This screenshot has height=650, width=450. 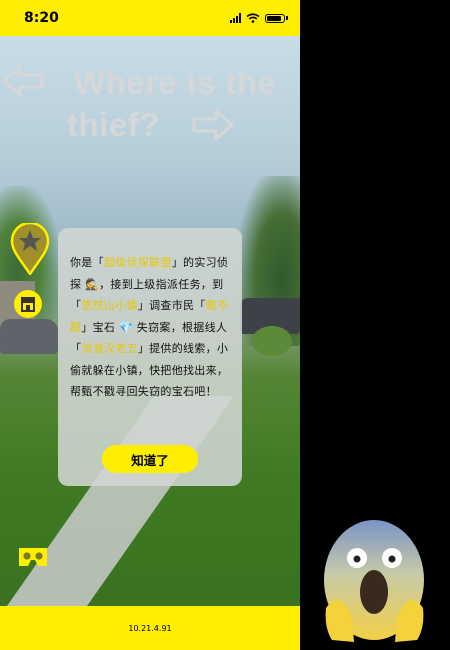 What do you see at coordinates (29, 336) in the screenshot?
I see `background-car` at bounding box center [29, 336].